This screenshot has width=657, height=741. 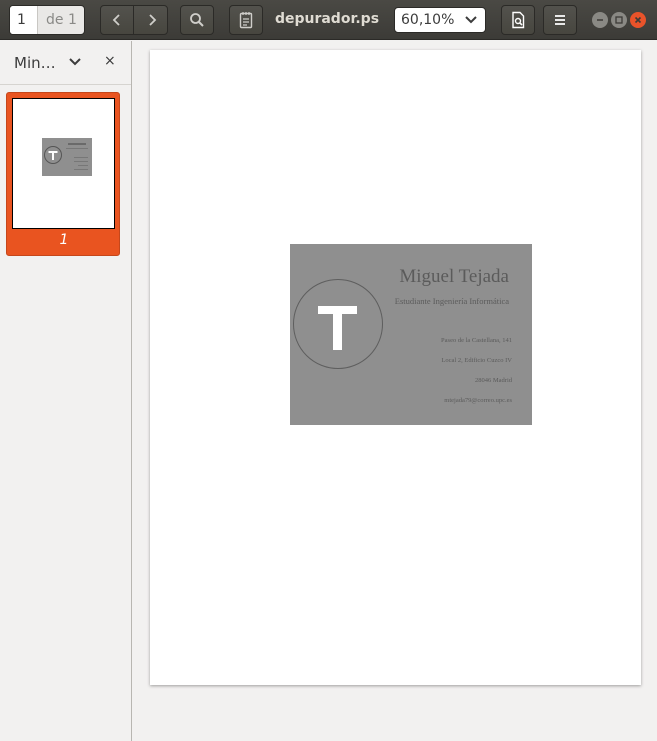 I want to click on menu-icon, so click(x=560, y=20).